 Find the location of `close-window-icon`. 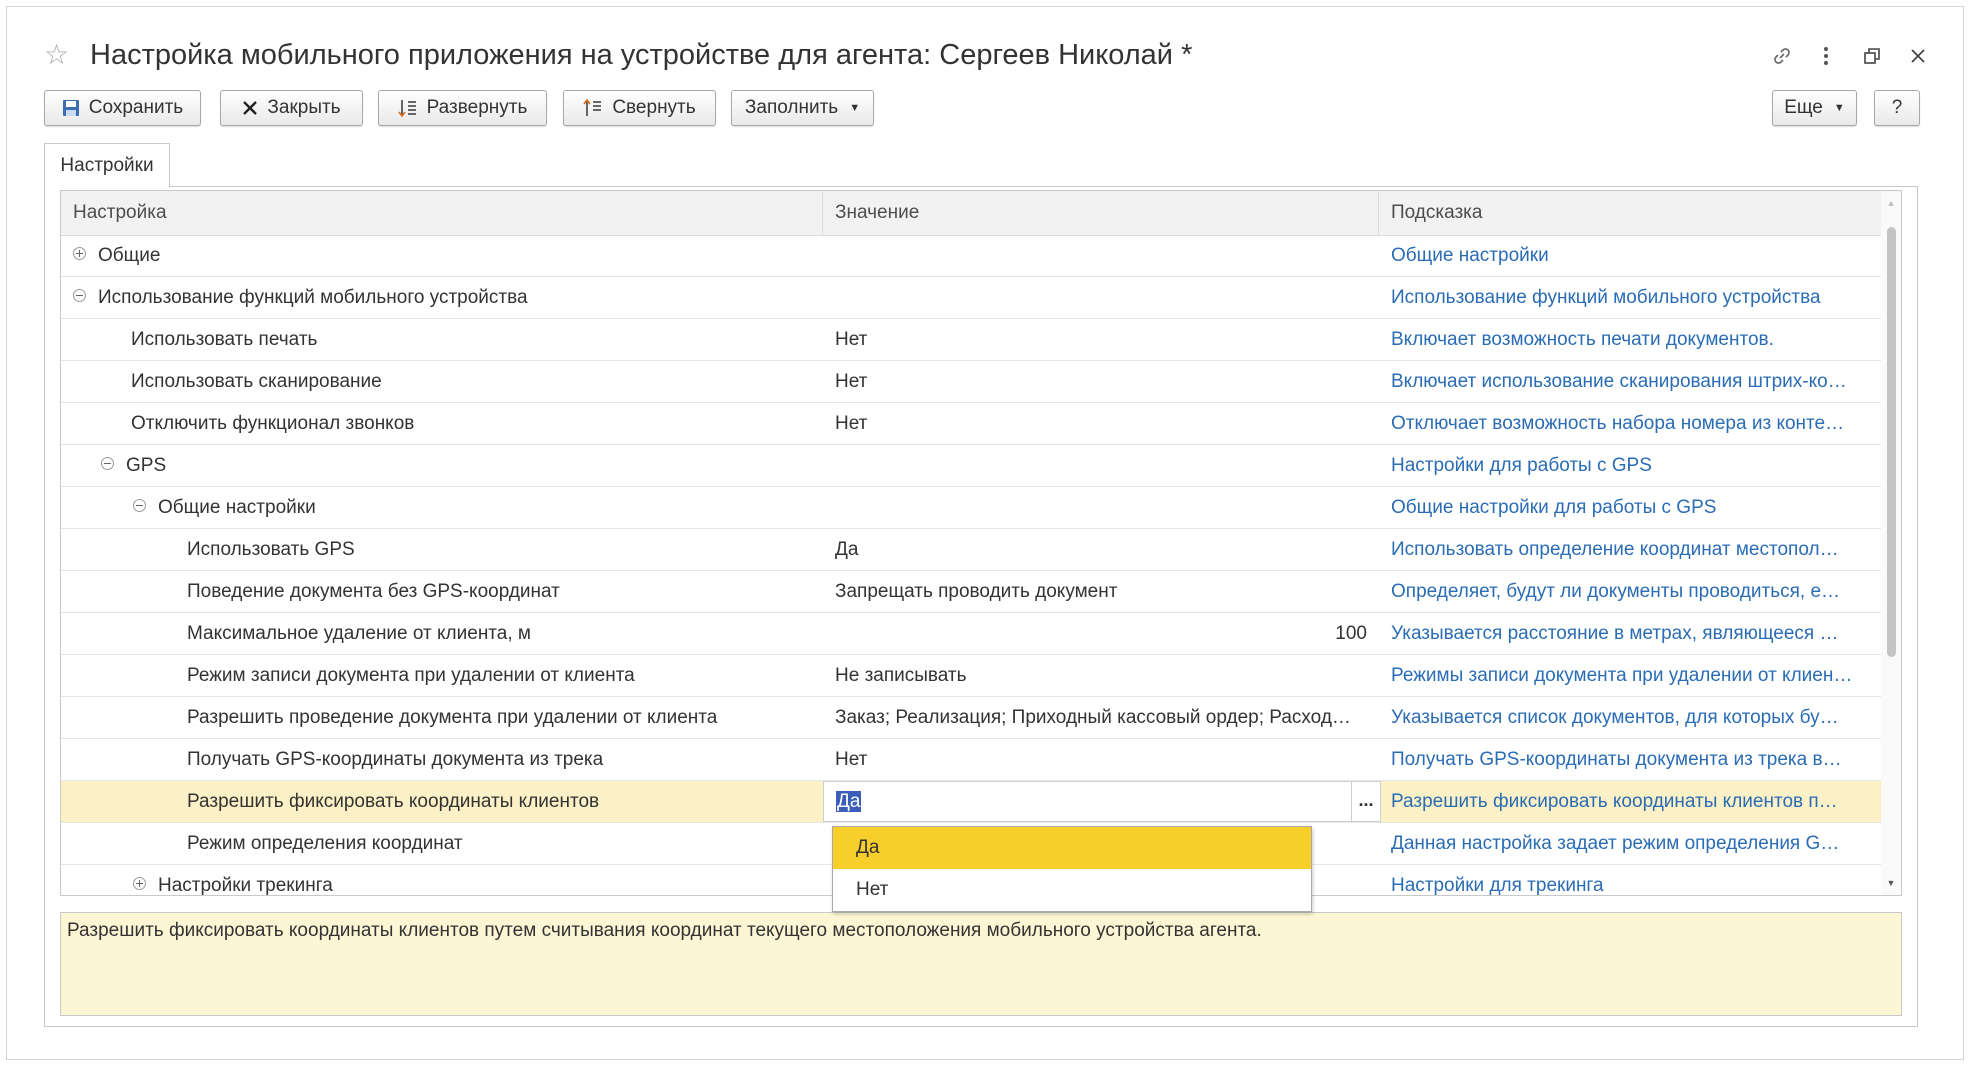

close-window-icon is located at coordinates (1918, 56).